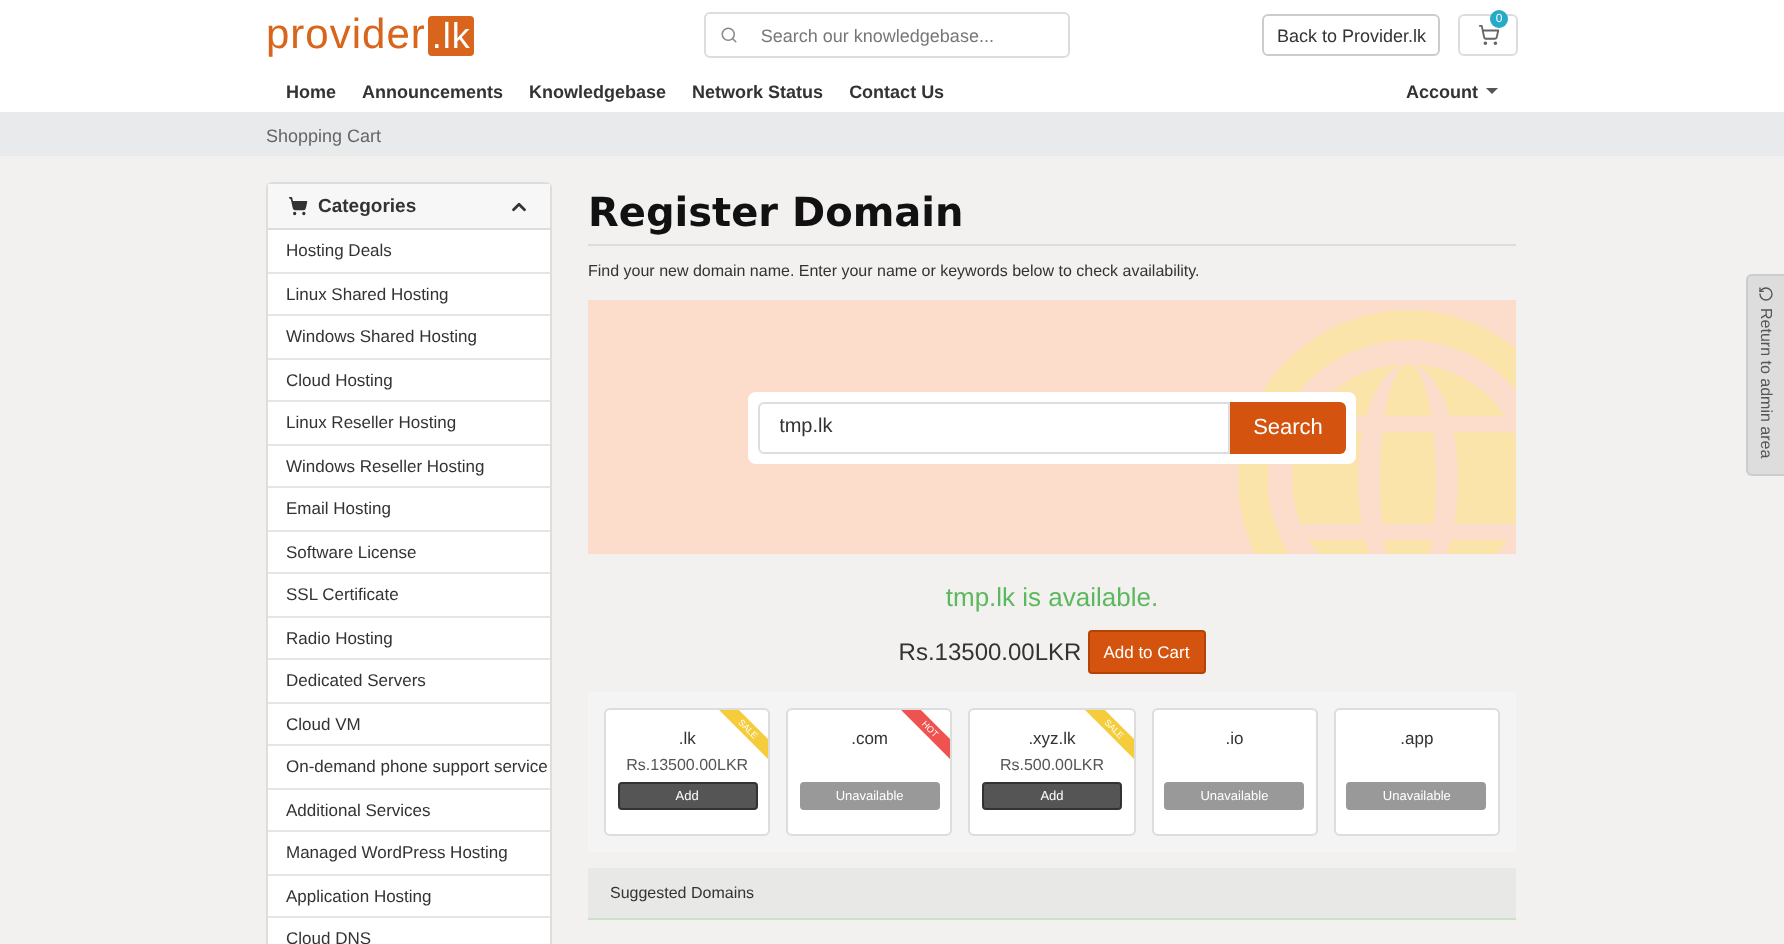 The width and height of the screenshot is (1784, 944). Describe the element at coordinates (758, 91) in the screenshot. I see `nav-link: Network Status` at that location.